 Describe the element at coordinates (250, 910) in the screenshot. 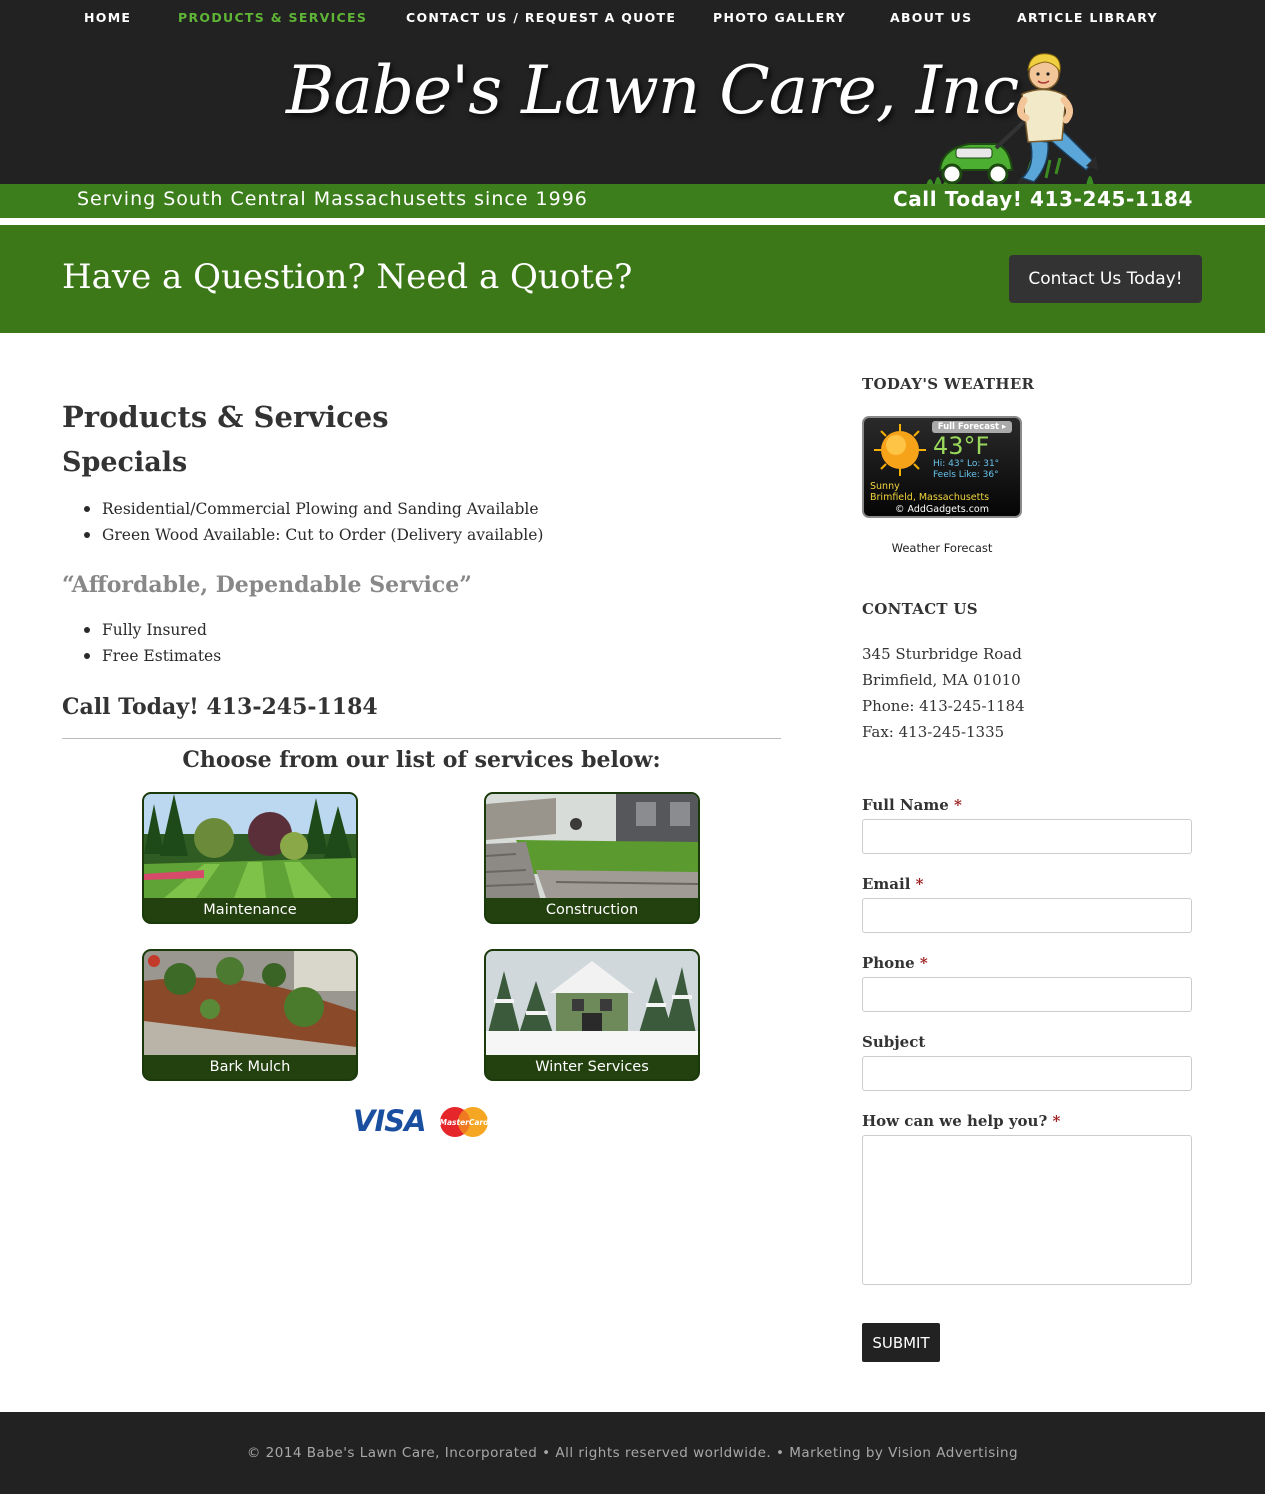

I see `service-label: Maintenance` at that location.